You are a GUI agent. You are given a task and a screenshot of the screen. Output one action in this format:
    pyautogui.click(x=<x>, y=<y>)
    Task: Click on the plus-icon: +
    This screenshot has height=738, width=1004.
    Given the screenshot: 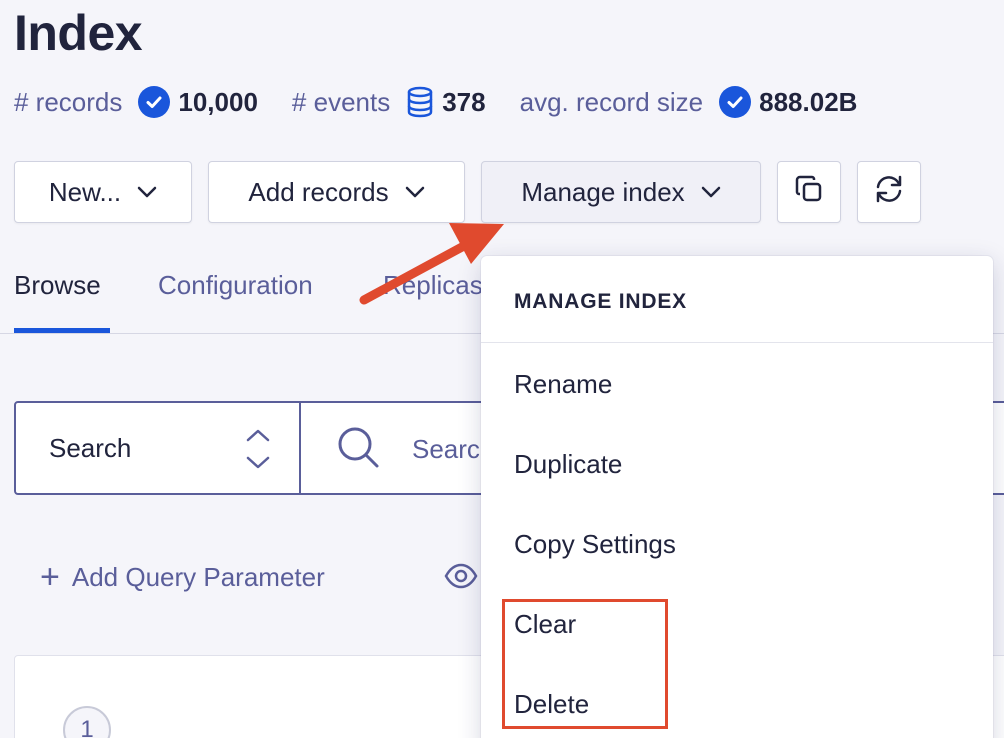 What is the action you would take?
    pyautogui.click(x=50, y=577)
    